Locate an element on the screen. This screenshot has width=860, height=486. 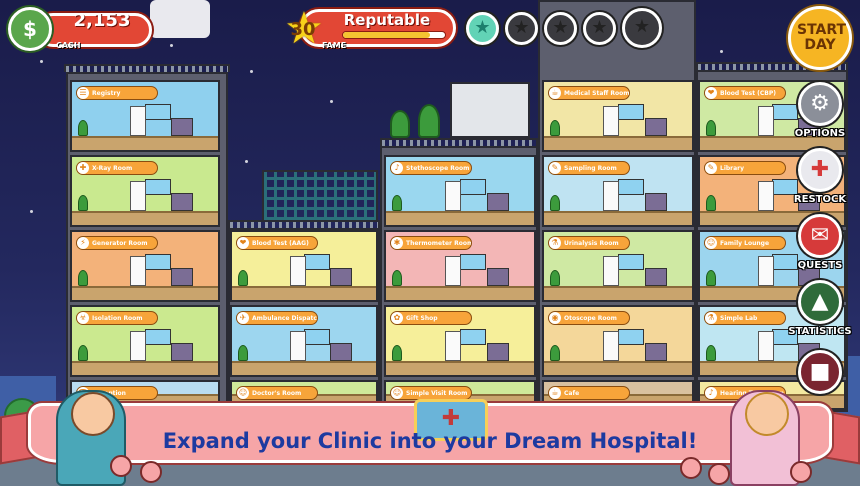
room-urinalysis-room: ⚗ Urinalysis Room is located at coordinates (618, 266).